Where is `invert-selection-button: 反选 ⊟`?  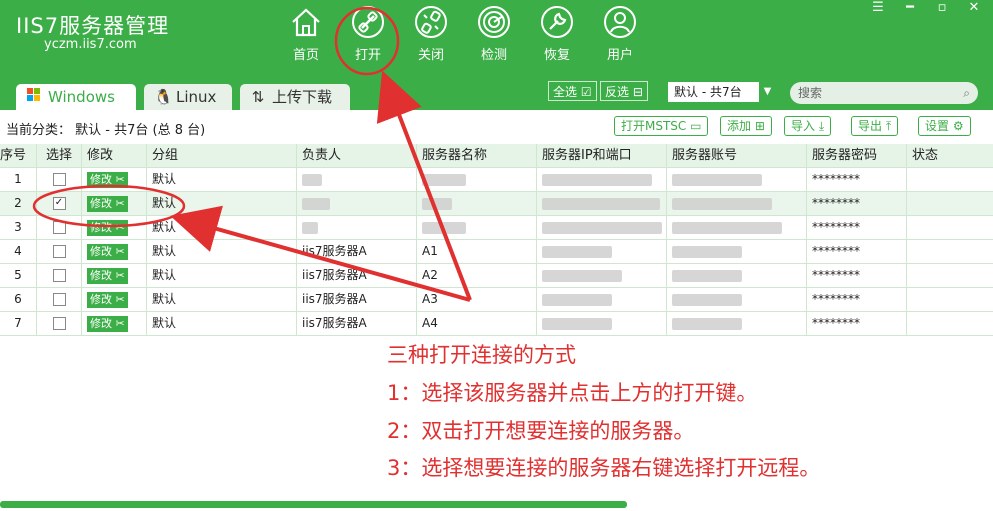
invert-selection-button: 反选 ⊟ is located at coordinates (624, 91).